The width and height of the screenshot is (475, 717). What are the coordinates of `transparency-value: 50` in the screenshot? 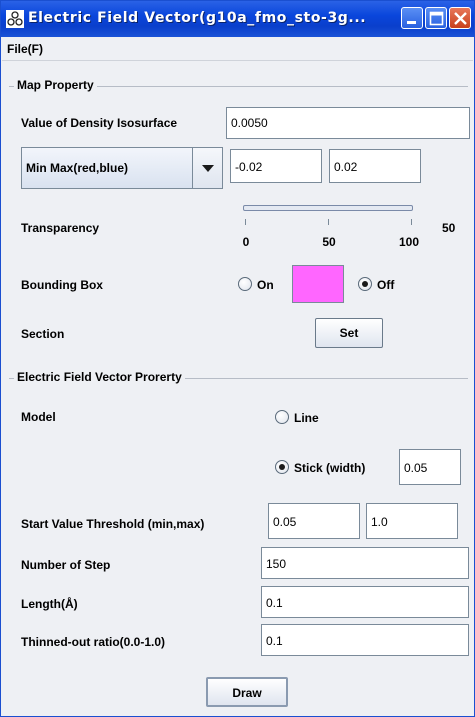 It's located at (449, 228).